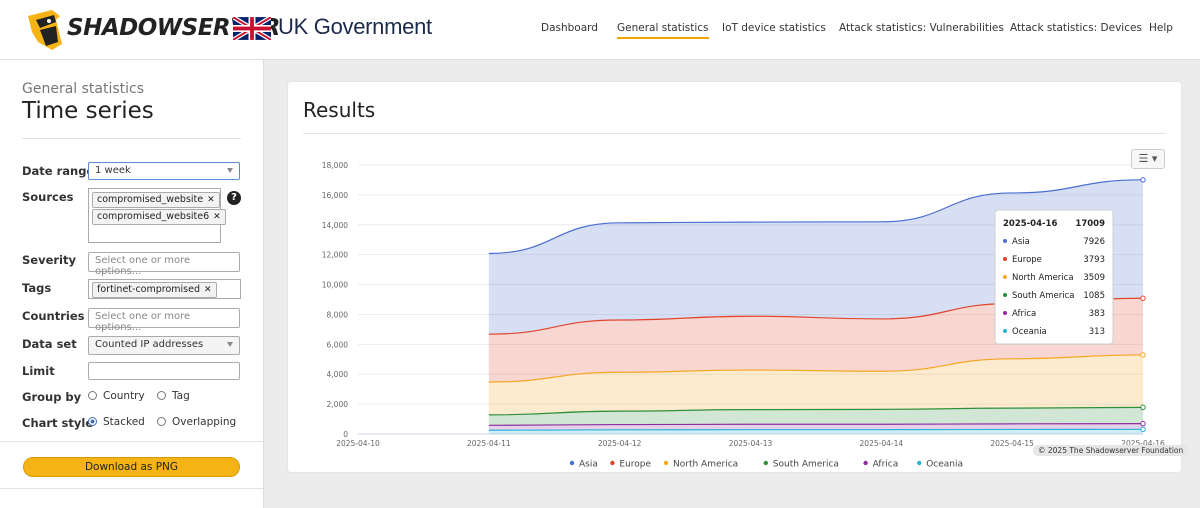 This screenshot has width=1200, height=508. What do you see at coordinates (149, 344) in the screenshot?
I see `data-set-value: Counted IP addresses` at bounding box center [149, 344].